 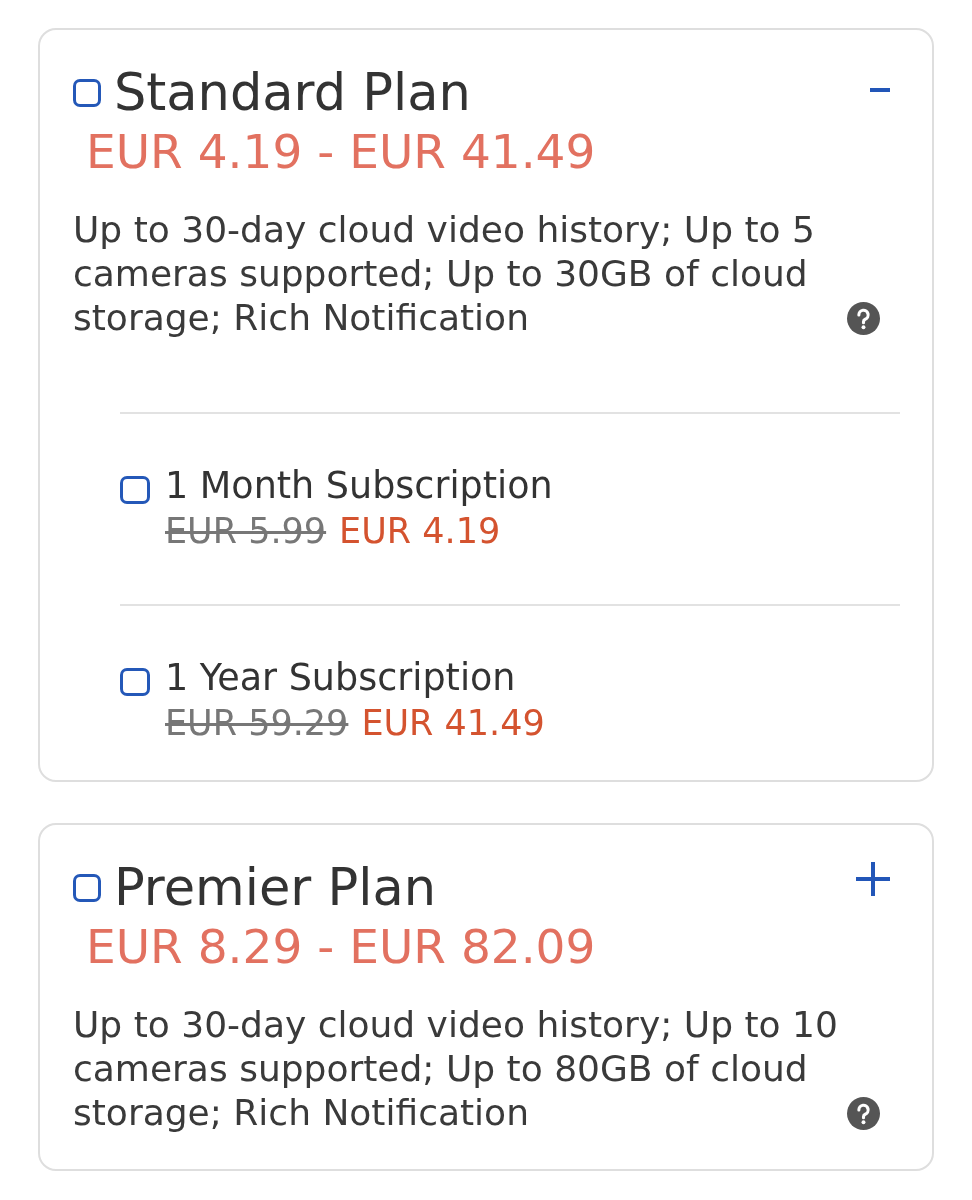 What do you see at coordinates (275, 888) in the screenshot?
I see `plan-title: Premier Plan` at bounding box center [275, 888].